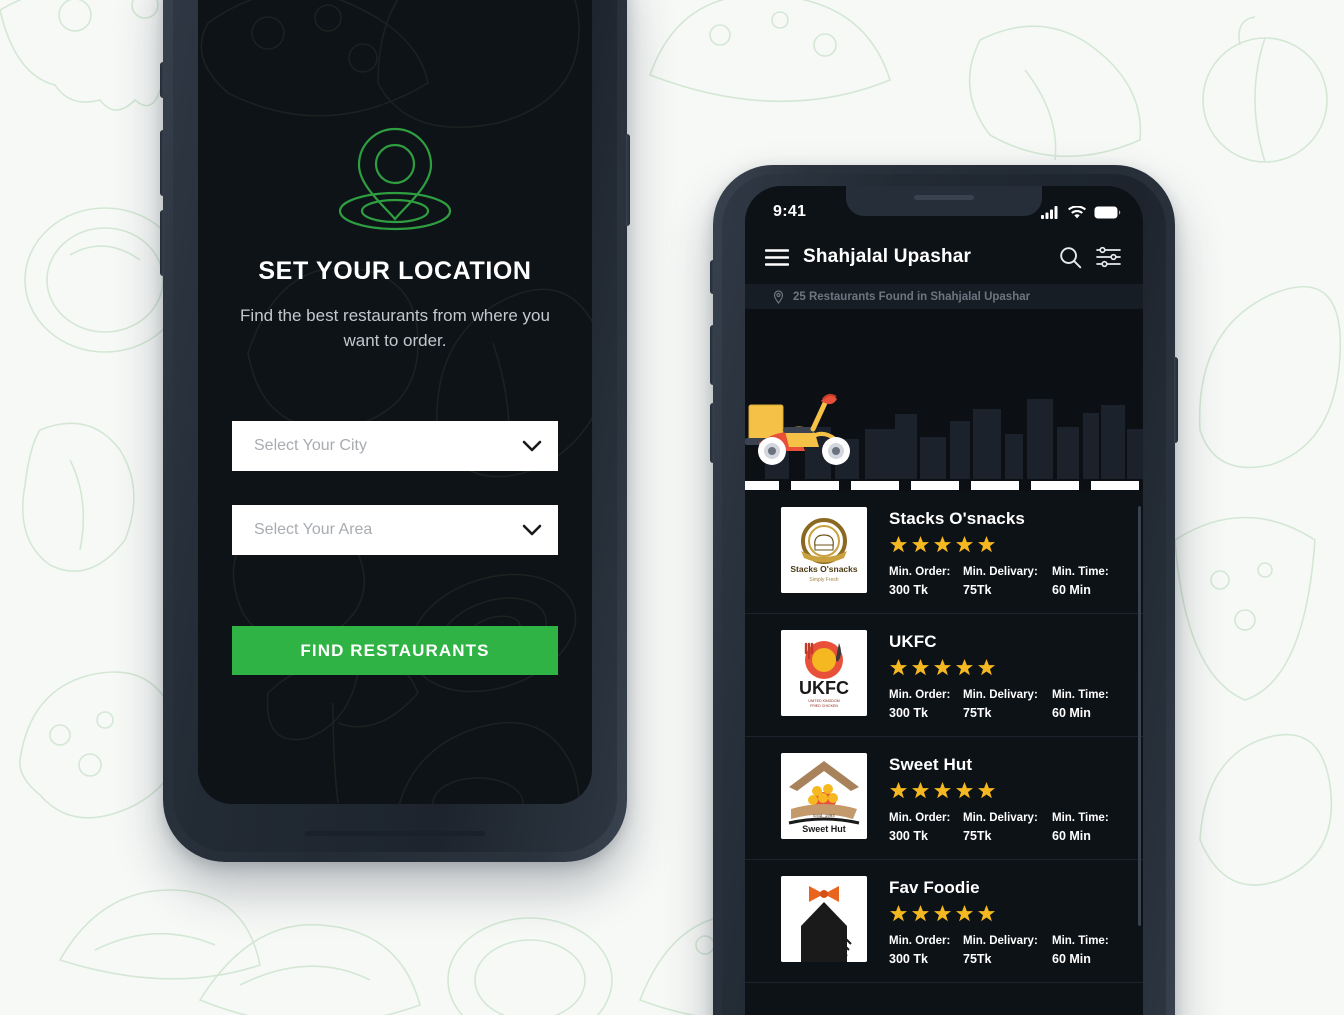 The image size is (1344, 1015). What do you see at coordinates (628, 180) in the screenshot?
I see `power-button-left` at bounding box center [628, 180].